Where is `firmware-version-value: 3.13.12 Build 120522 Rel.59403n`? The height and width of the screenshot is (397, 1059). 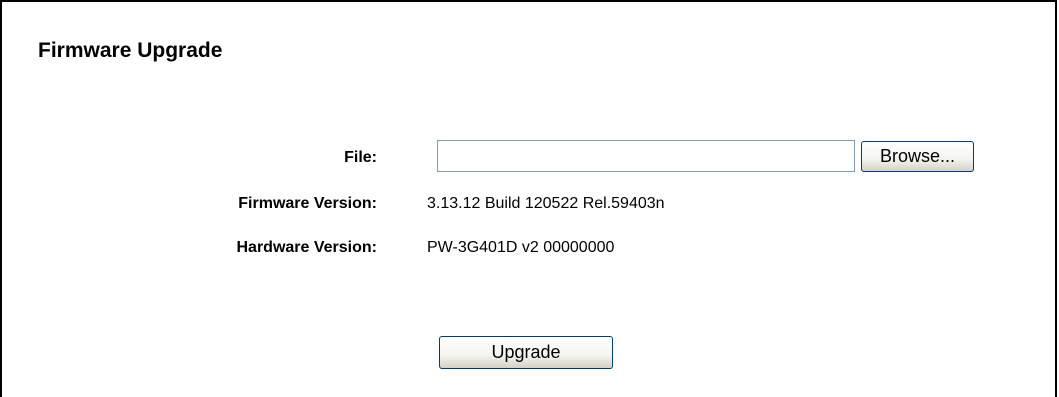
firmware-version-value: 3.13.12 Build 120522 Rel.59403n is located at coordinates (546, 203).